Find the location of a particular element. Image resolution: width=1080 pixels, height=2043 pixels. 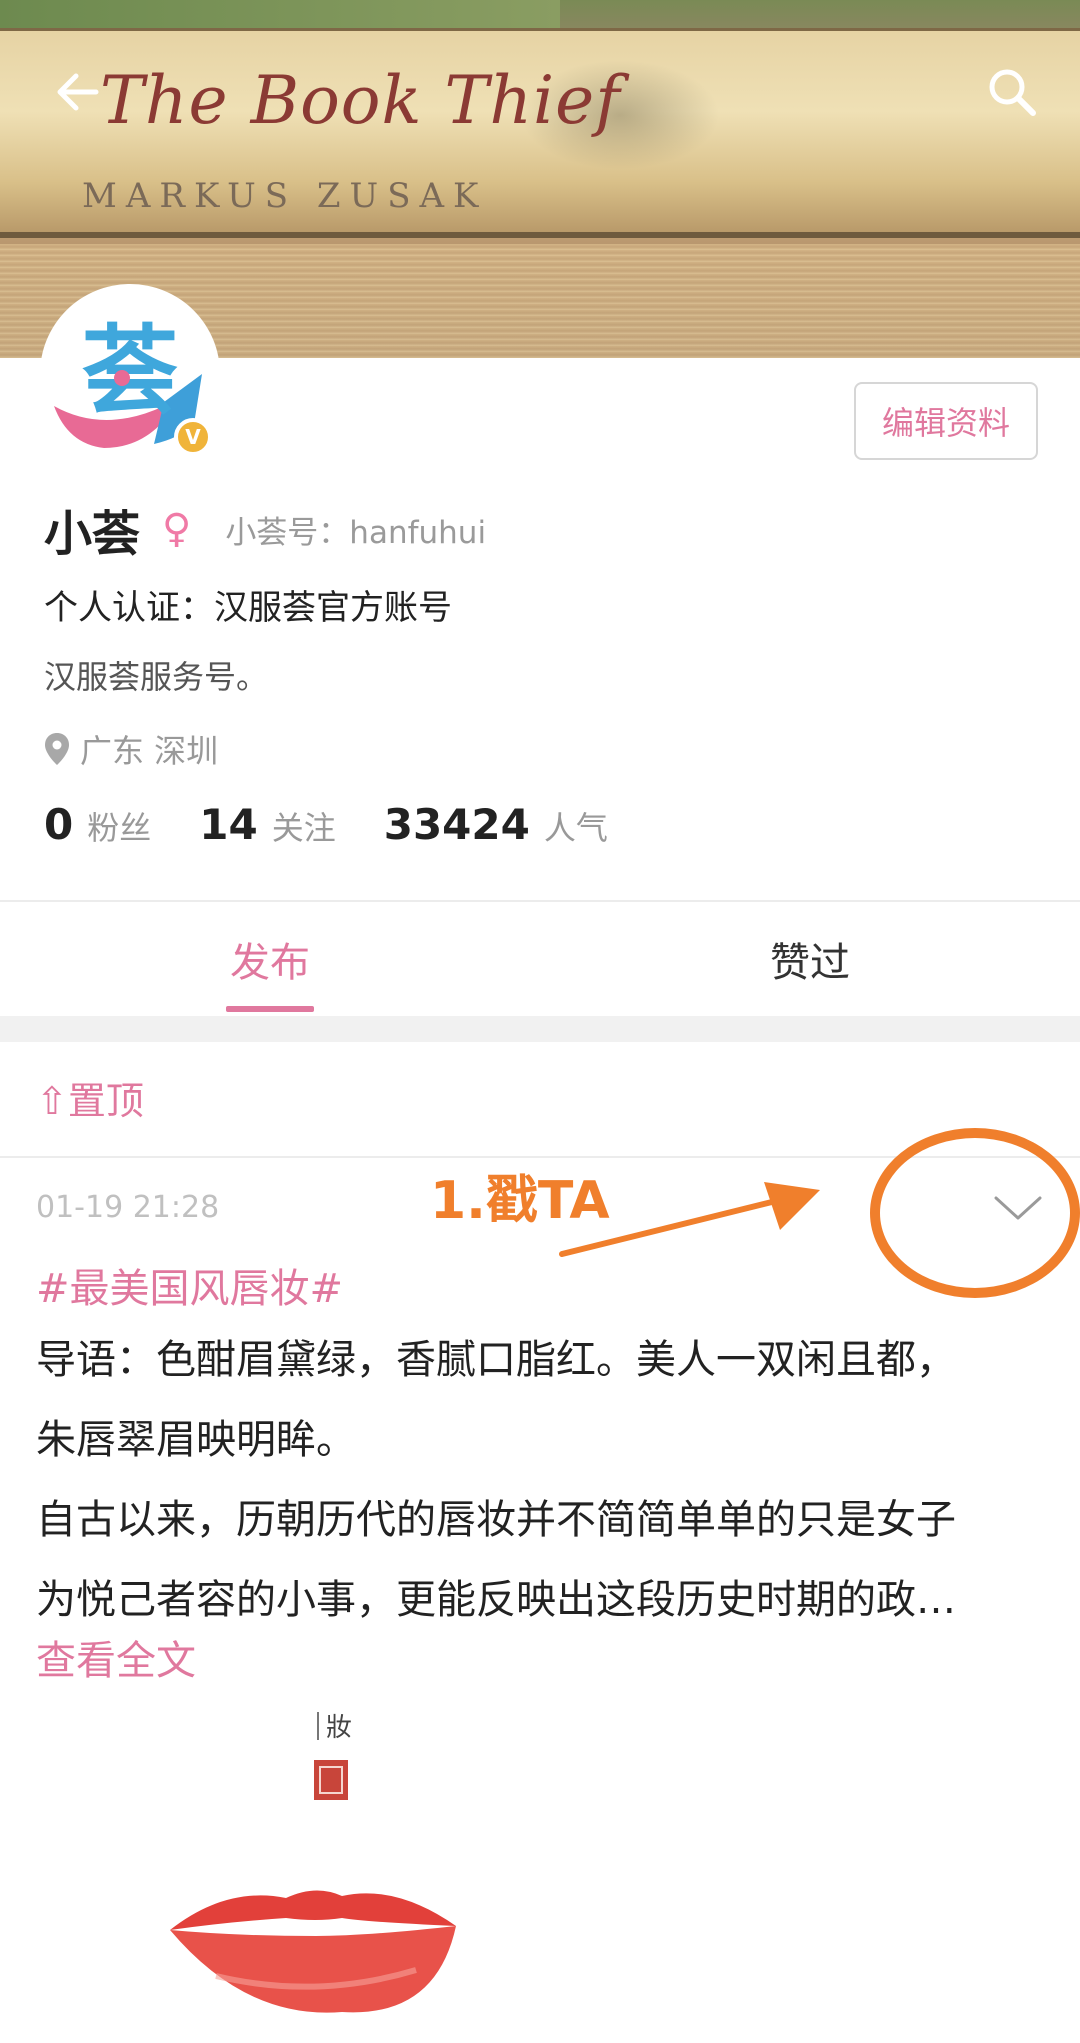

post-time: 01-19 21:28 is located at coordinates (128, 1207).